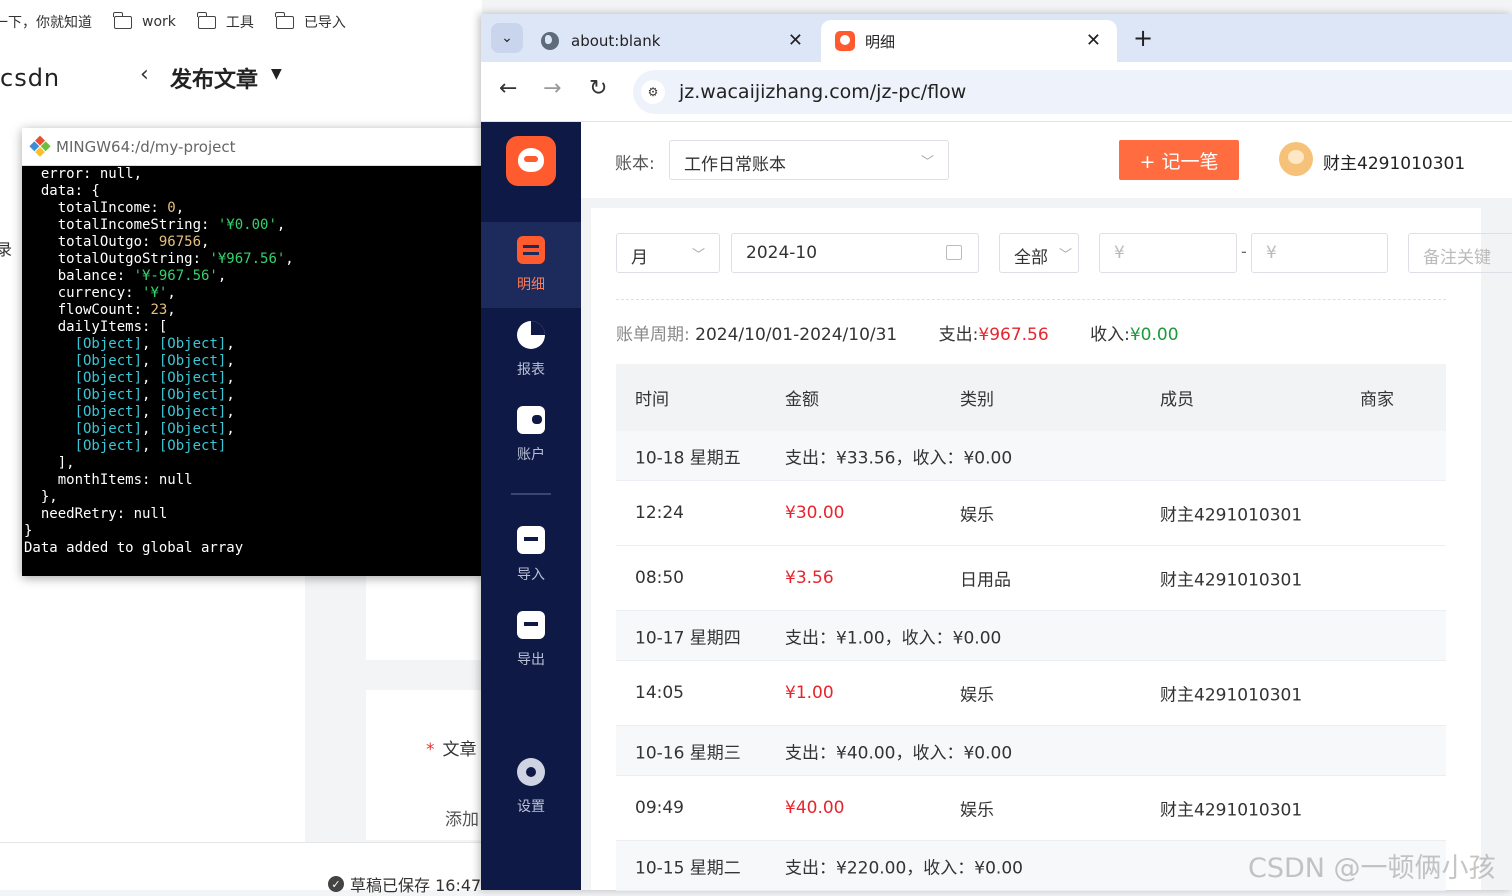 Image resolution: width=1512 pixels, height=896 pixels. What do you see at coordinates (1179, 160) in the screenshot?
I see `add-record-button: + 记一笔` at bounding box center [1179, 160].